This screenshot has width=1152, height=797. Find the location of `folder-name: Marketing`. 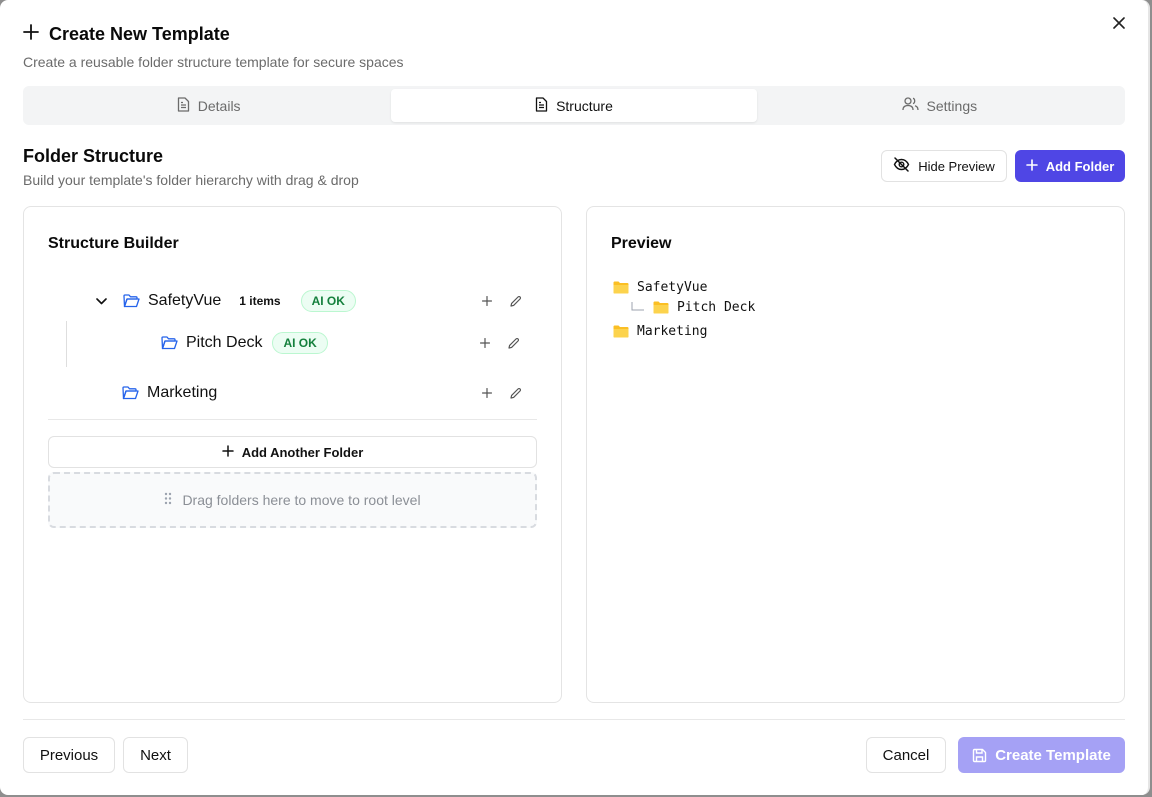

folder-name: Marketing is located at coordinates (182, 393).